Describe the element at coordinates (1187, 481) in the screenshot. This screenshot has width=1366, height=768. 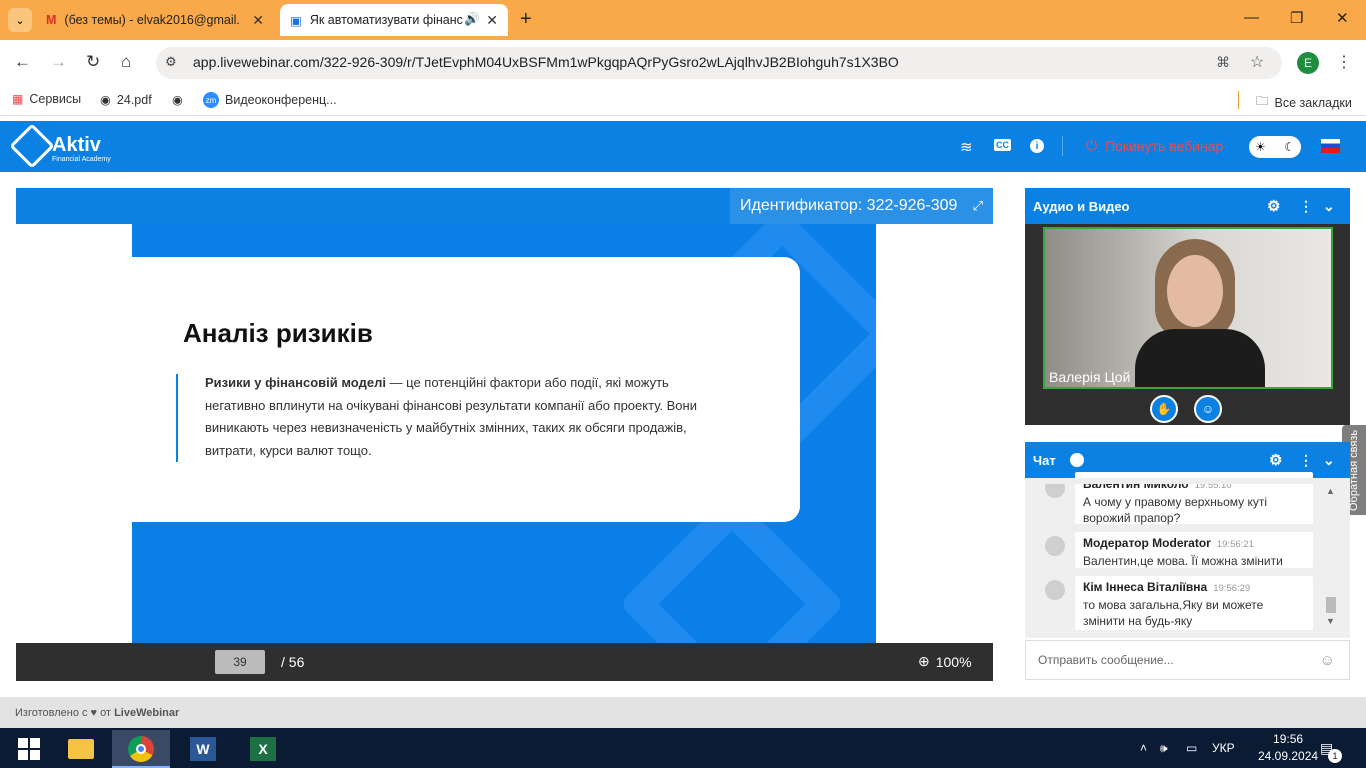
I see `chat-top-fade` at that location.